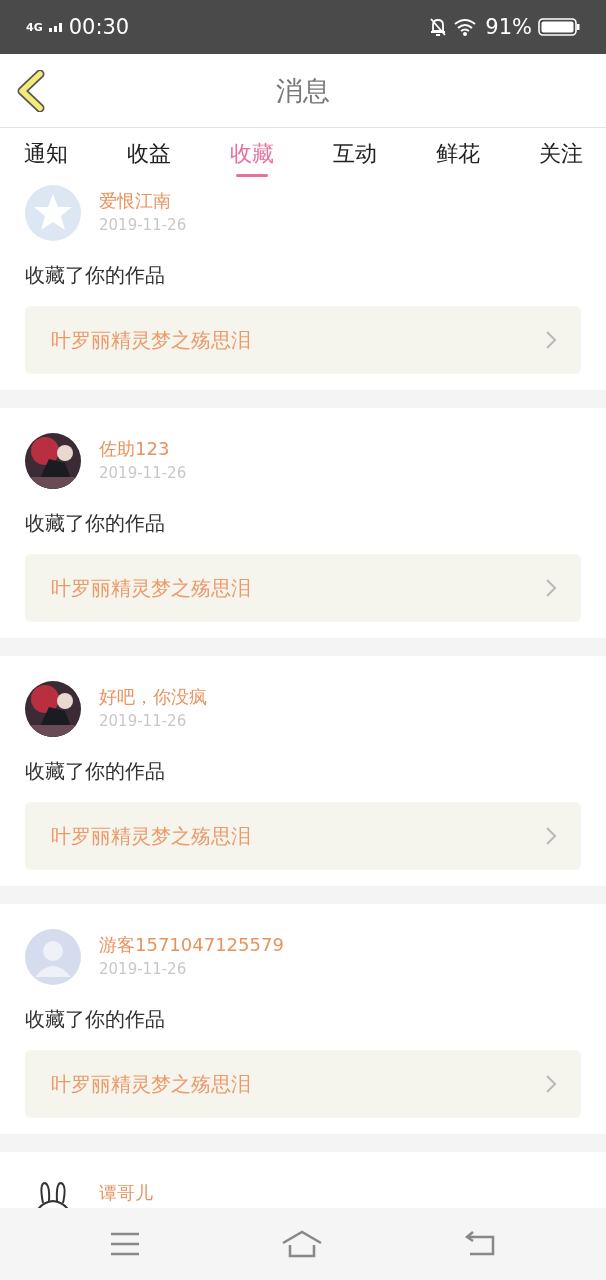 The height and width of the screenshot is (1280, 606). Describe the element at coordinates (149, 154) in the screenshot. I see `tab: 收益` at that location.